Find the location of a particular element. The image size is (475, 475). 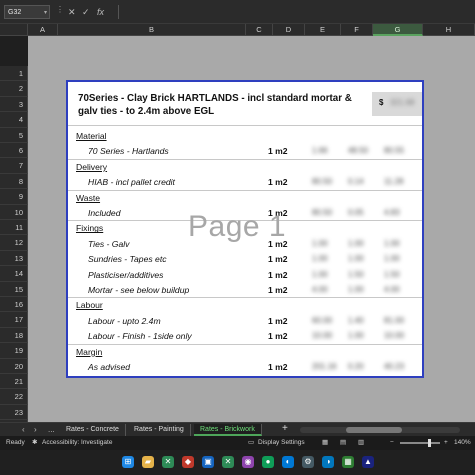

line-item-value: 4.00 is located at coordinates (392, 289).